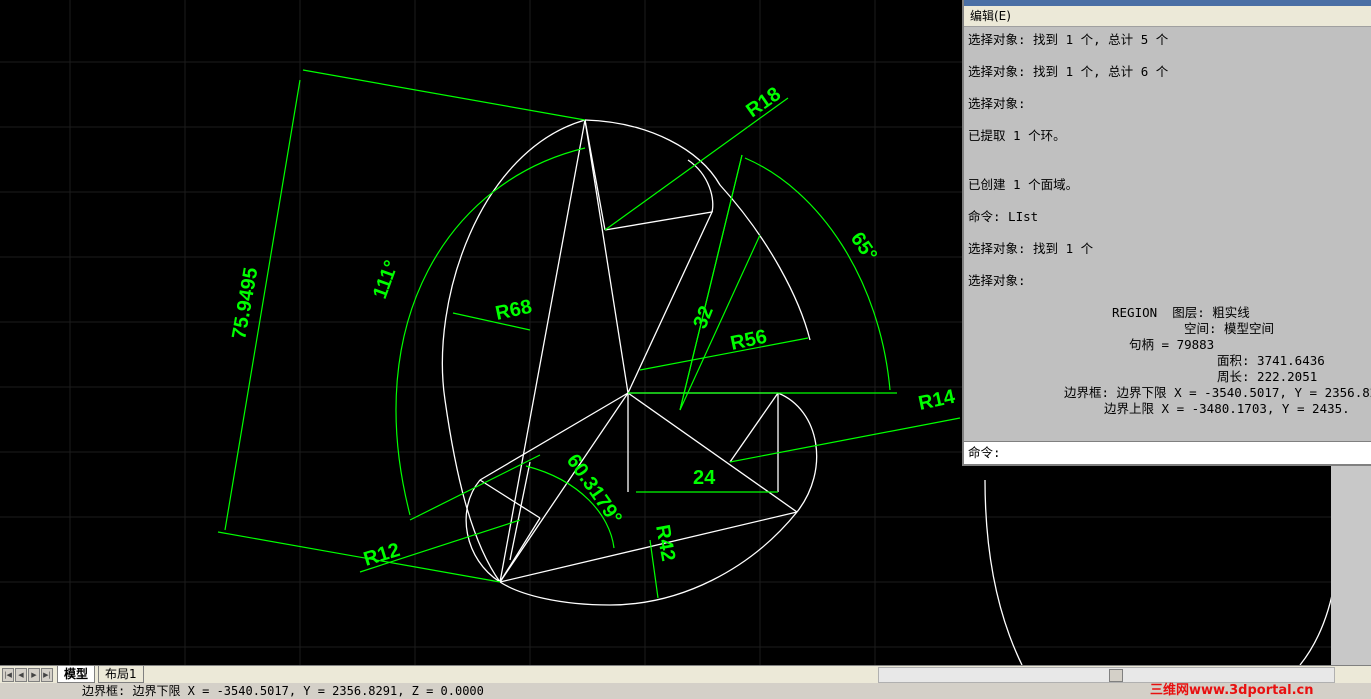  I want to click on dim-24: 24, so click(704, 478).